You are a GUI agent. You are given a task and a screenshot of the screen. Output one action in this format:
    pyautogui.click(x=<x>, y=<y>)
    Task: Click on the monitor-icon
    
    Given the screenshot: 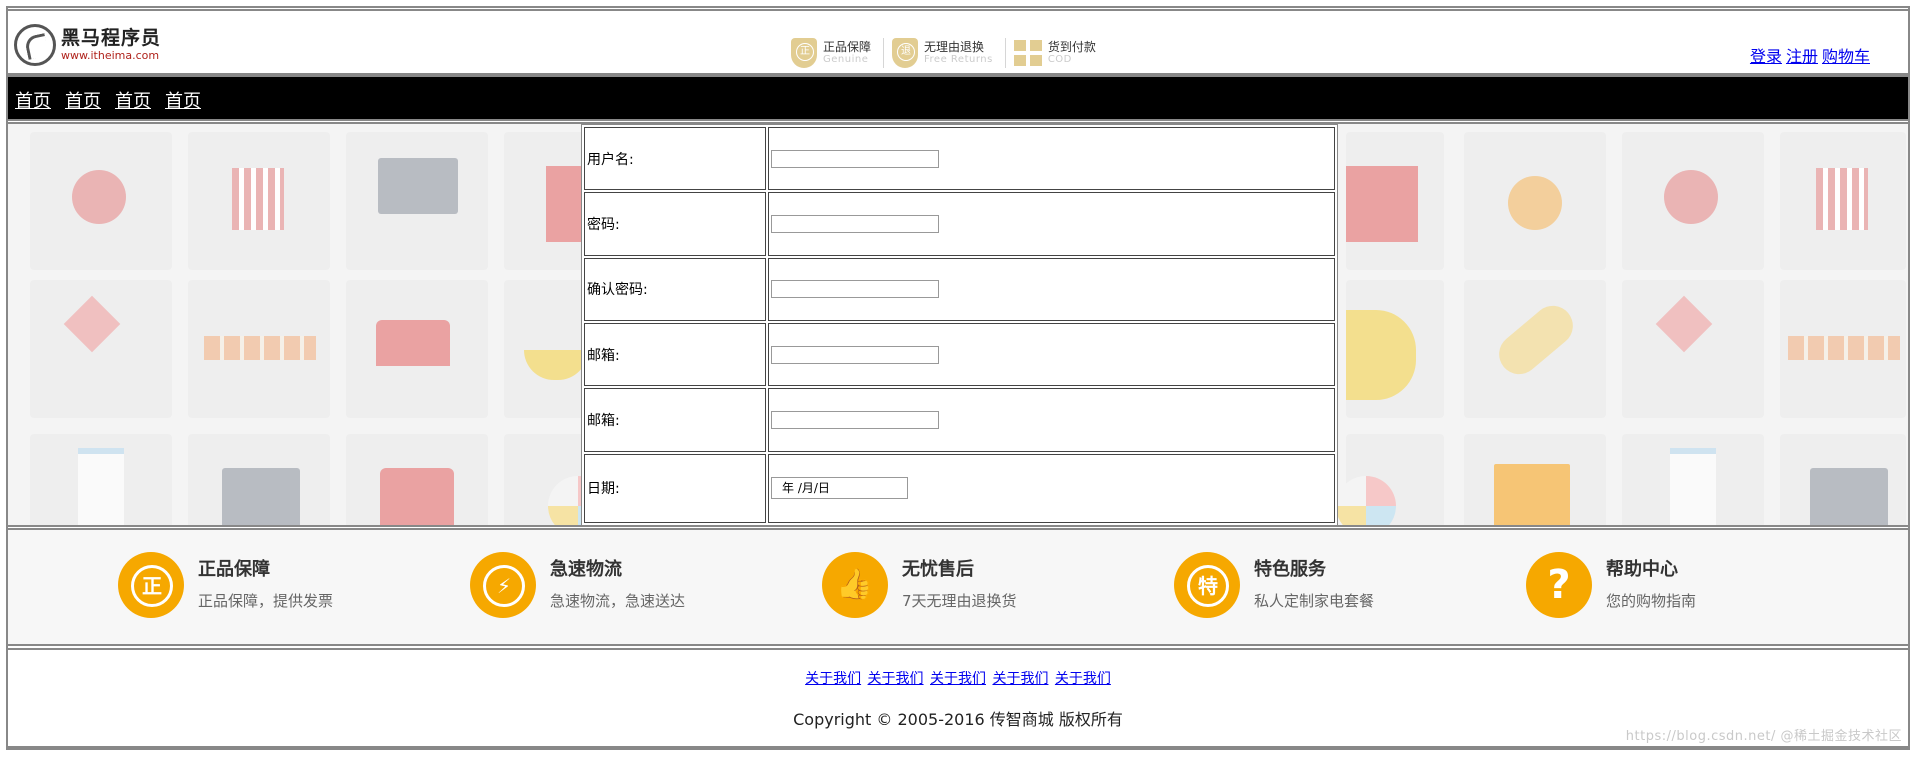 What is the action you would take?
    pyautogui.click(x=418, y=186)
    